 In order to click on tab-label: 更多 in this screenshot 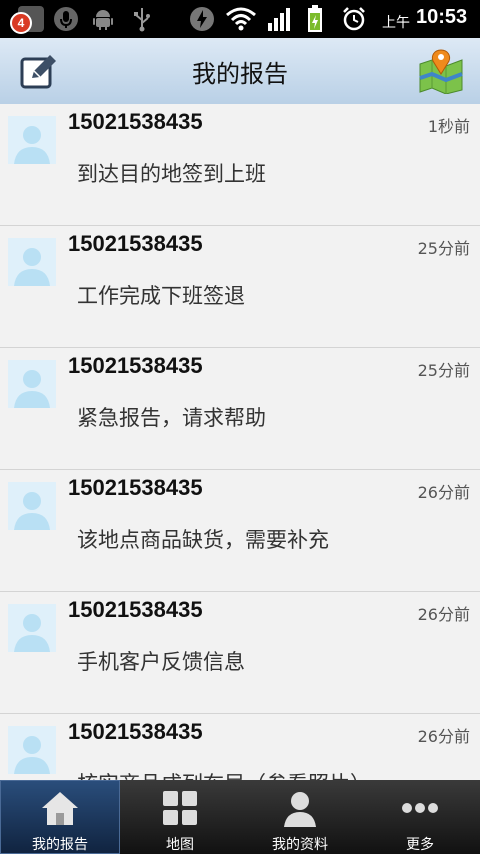, I will do `click(420, 845)`.